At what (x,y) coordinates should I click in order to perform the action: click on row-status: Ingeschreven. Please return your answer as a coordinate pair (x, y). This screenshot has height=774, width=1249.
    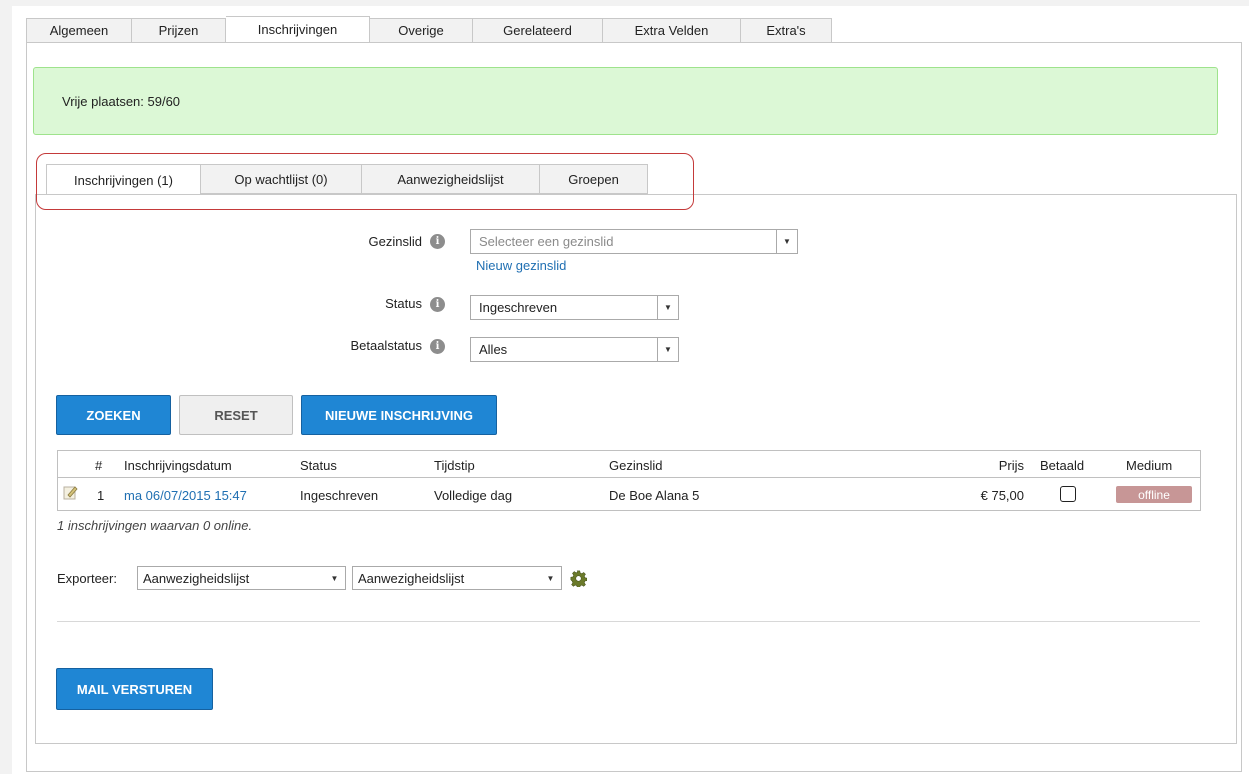
    Looking at the image, I should click on (339, 495).